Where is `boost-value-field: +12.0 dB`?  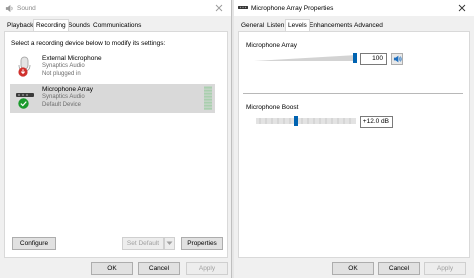
boost-value-field: +12.0 dB is located at coordinates (376, 122).